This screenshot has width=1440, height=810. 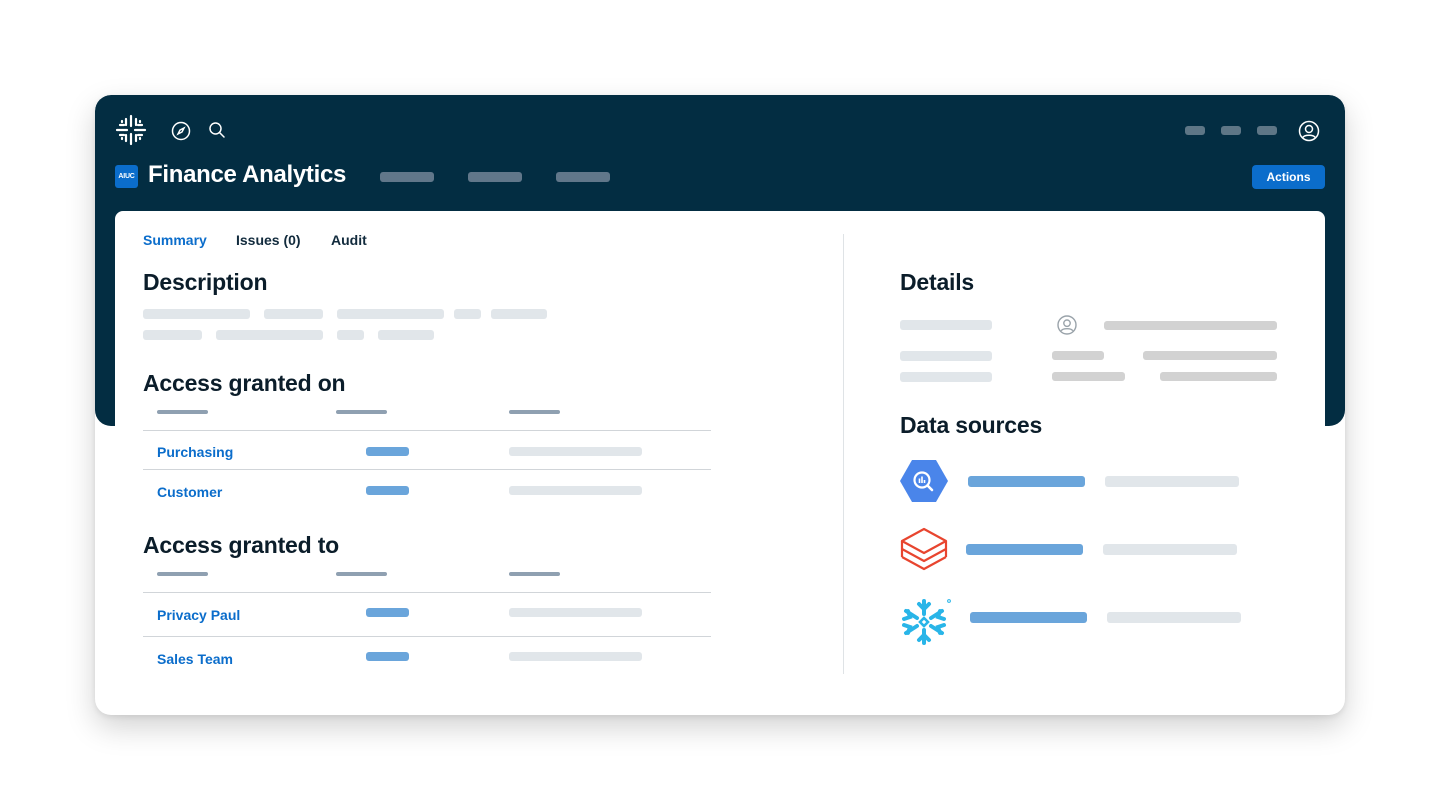 I want to click on page-title: Finance Analytics, so click(x=247, y=174).